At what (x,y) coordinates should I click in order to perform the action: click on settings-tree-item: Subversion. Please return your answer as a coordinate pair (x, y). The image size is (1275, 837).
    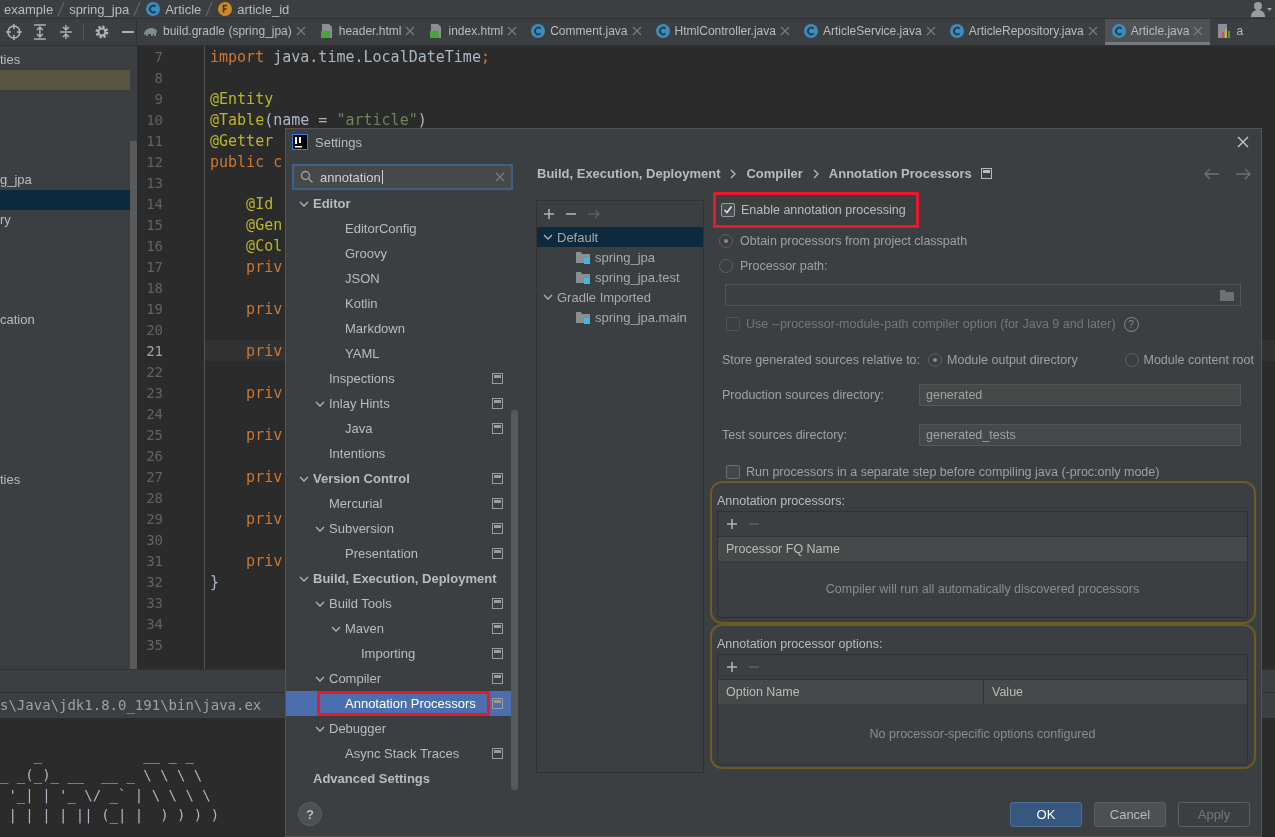
    Looking at the image, I should click on (398, 528).